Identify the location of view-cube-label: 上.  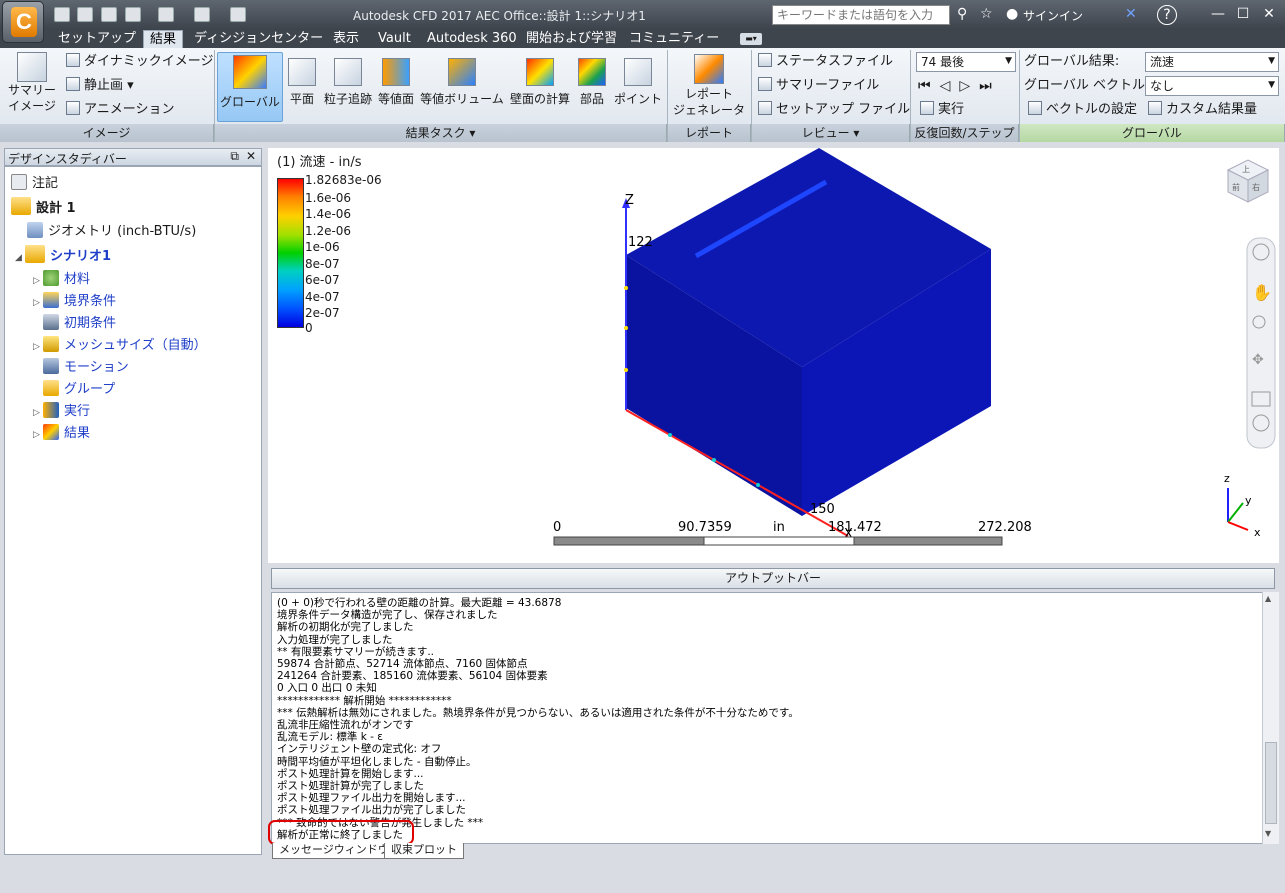
(1246, 169).